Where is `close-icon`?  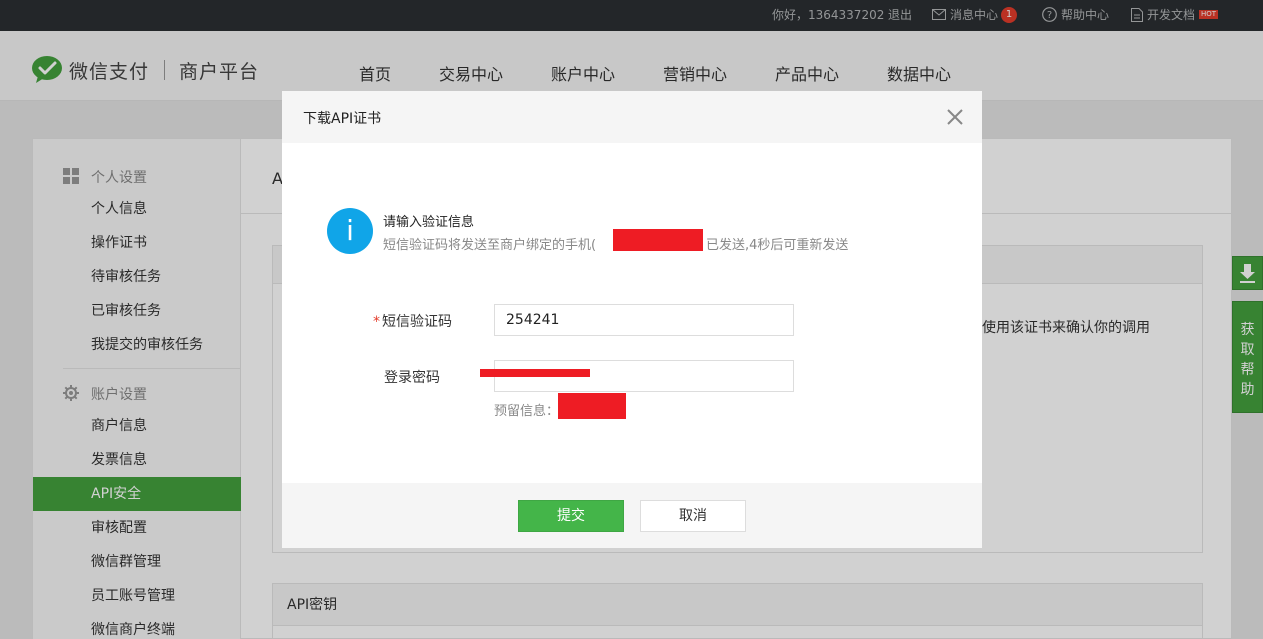
close-icon is located at coordinates (955, 117).